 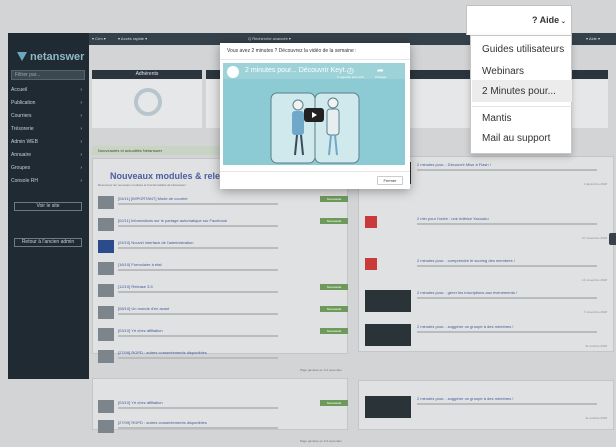 What do you see at coordinates (350, 70) in the screenshot?
I see `clock-icon: ◷` at bounding box center [350, 70].